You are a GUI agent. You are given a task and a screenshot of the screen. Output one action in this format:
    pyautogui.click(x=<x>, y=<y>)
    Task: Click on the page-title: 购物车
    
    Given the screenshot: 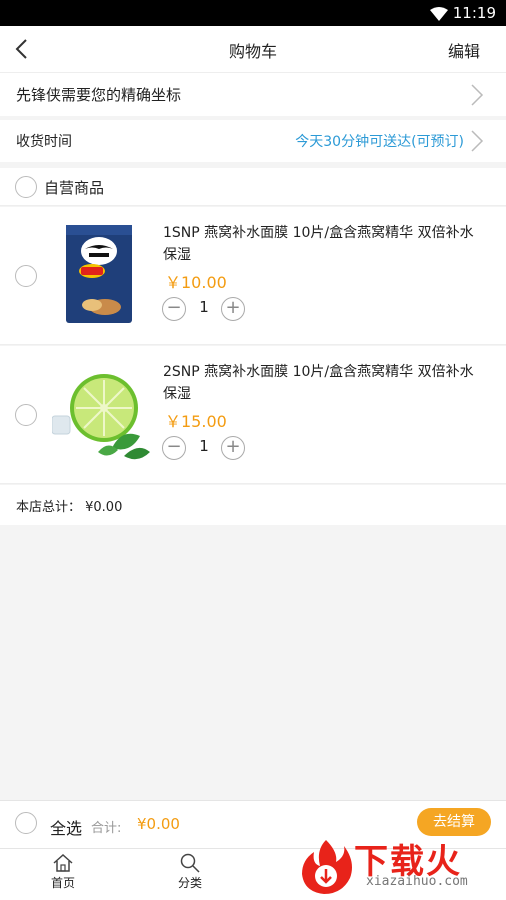 What is the action you would take?
    pyautogui.click(x=252, y=51)
    